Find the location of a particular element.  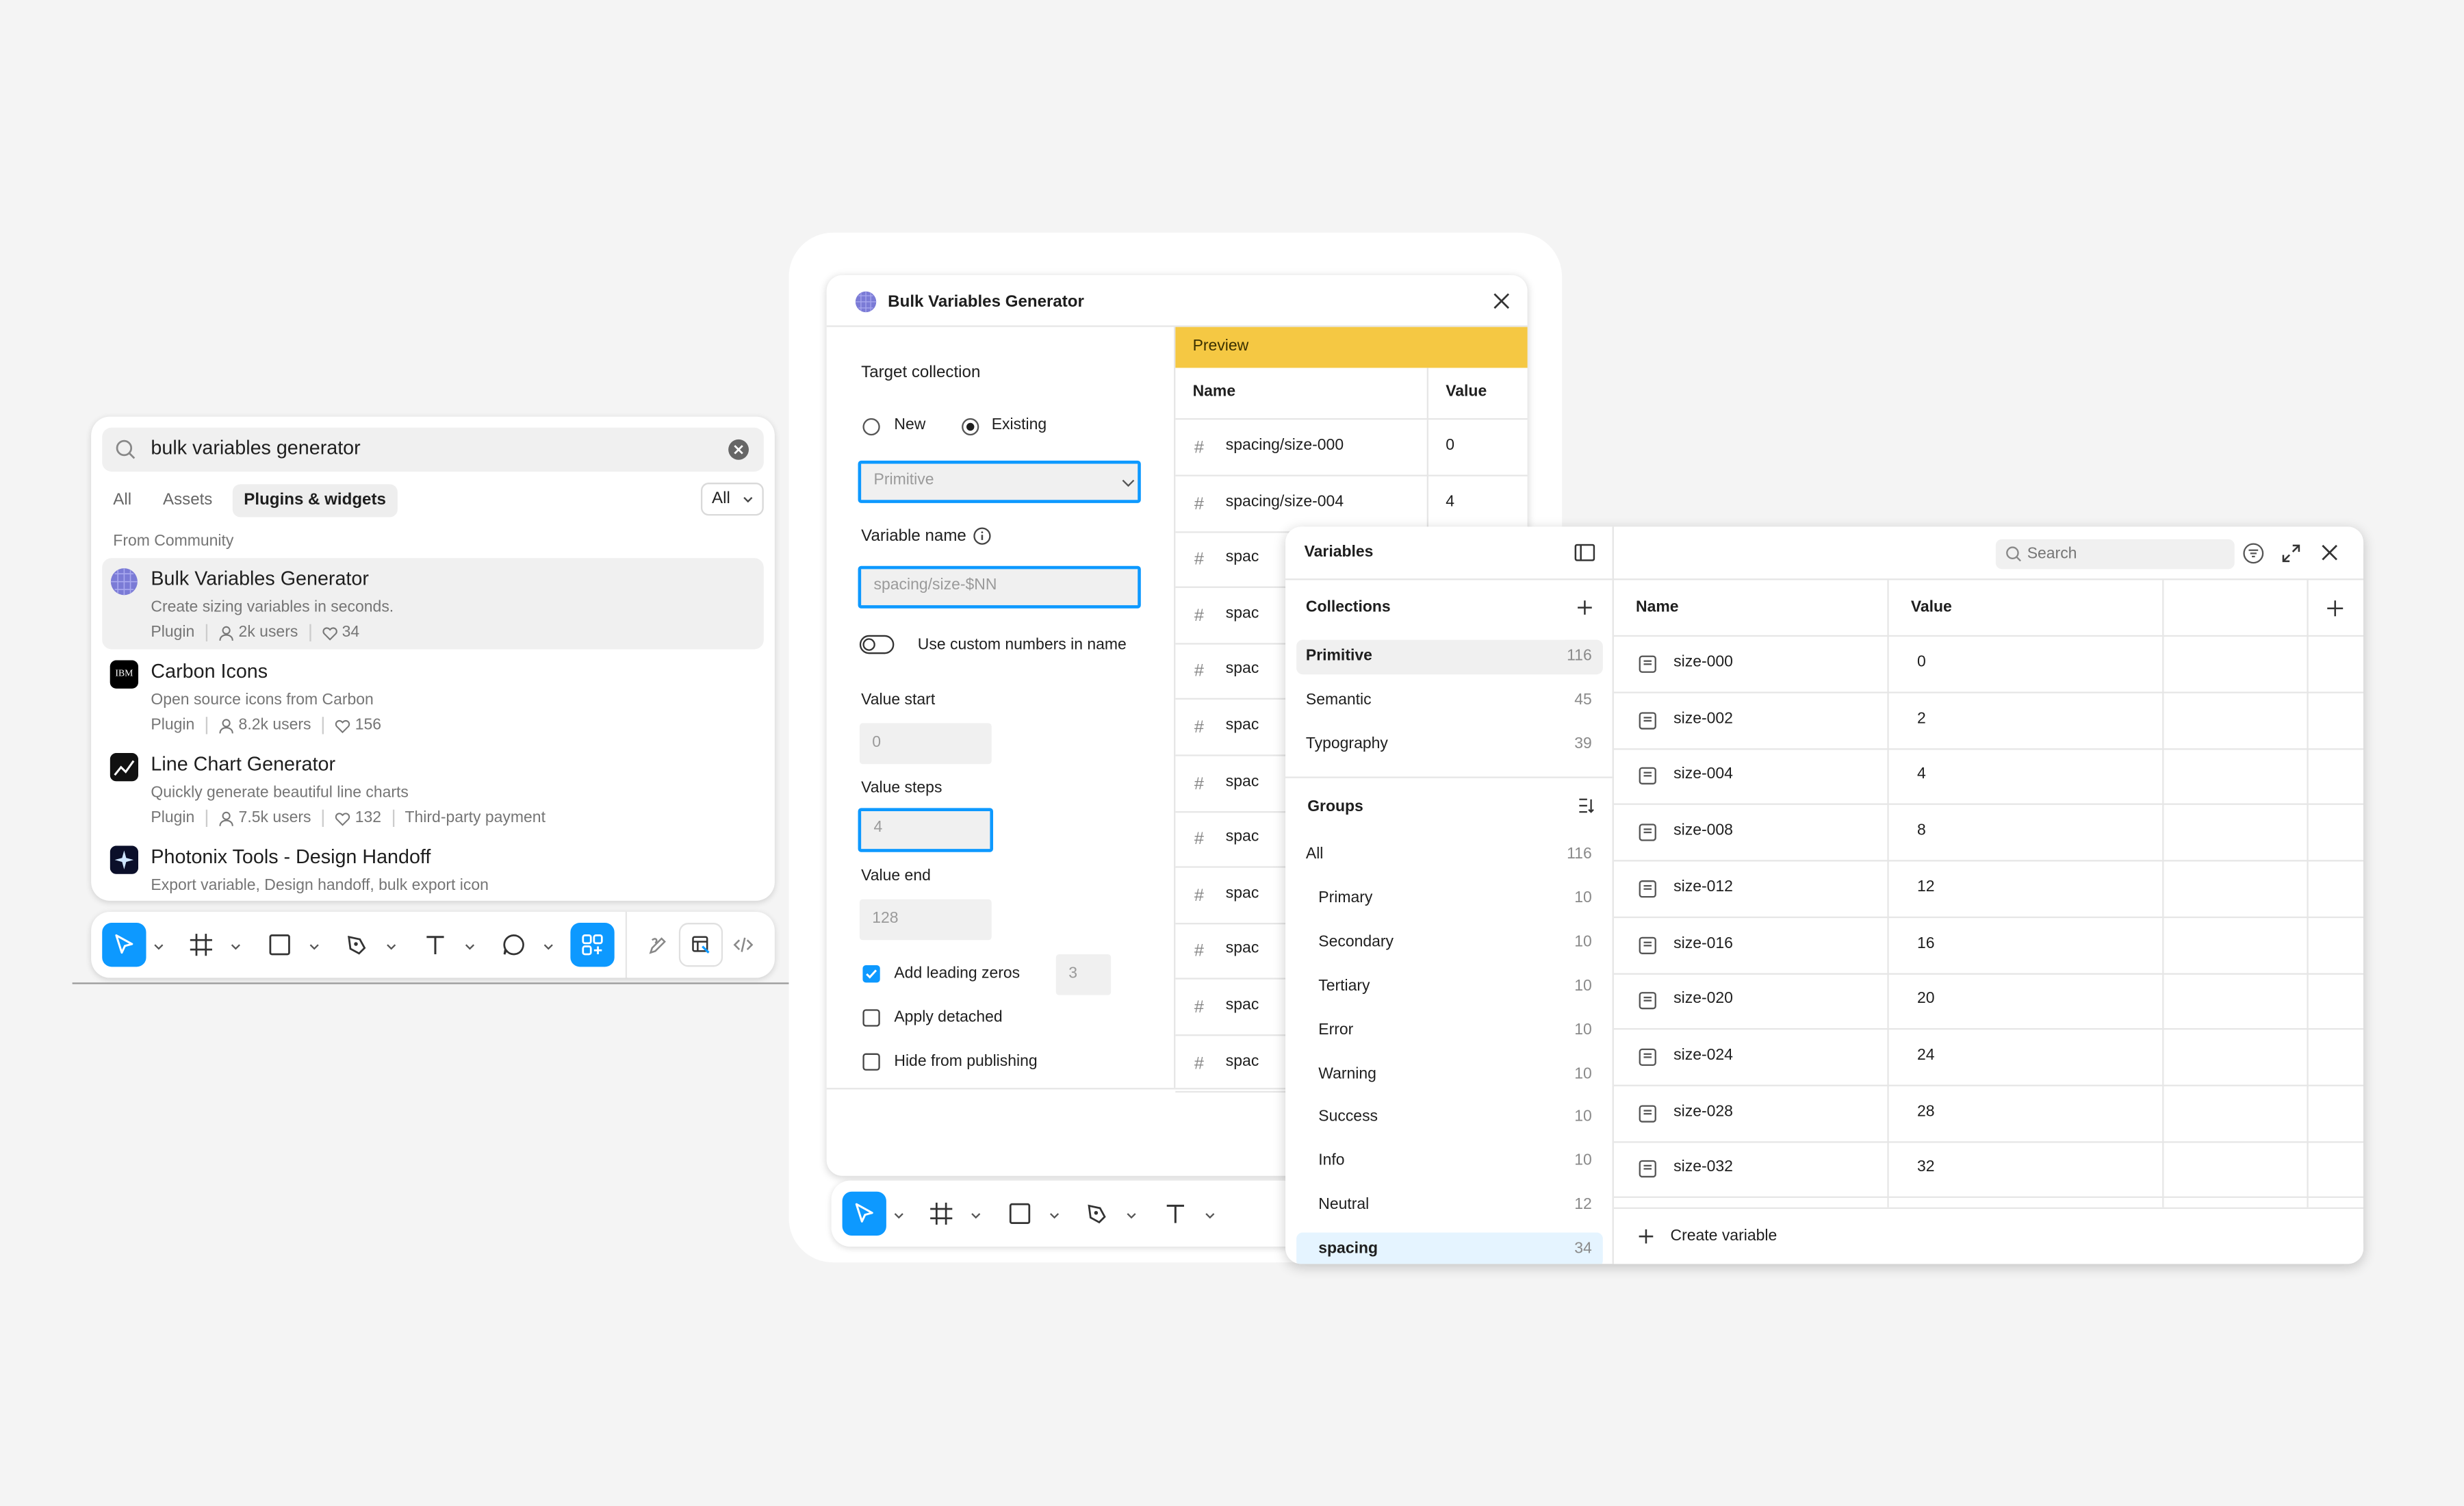

group-item: Warning 10 is located at coordinates (1450, 1074).